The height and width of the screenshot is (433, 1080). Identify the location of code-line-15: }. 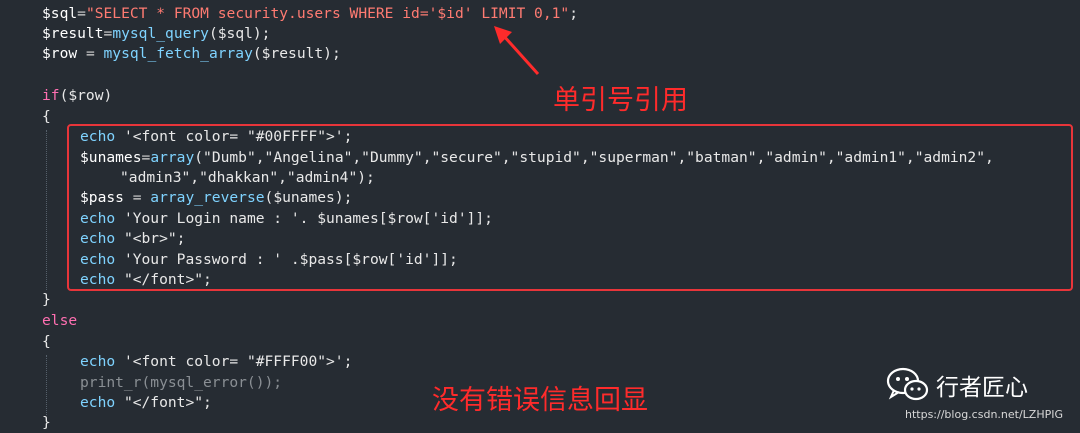
(46, 299).